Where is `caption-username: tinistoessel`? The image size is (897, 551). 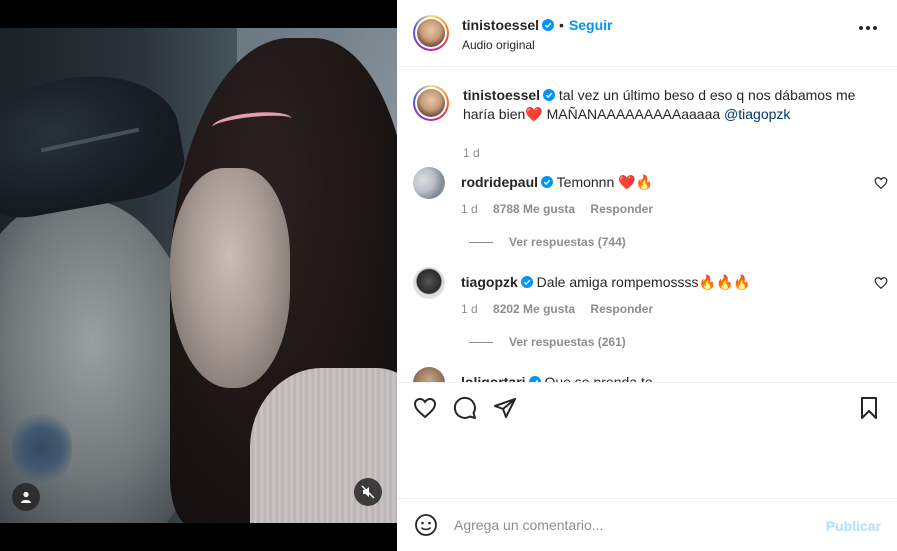 caption-username: tinistoessel is located at coordinates (501, 95).